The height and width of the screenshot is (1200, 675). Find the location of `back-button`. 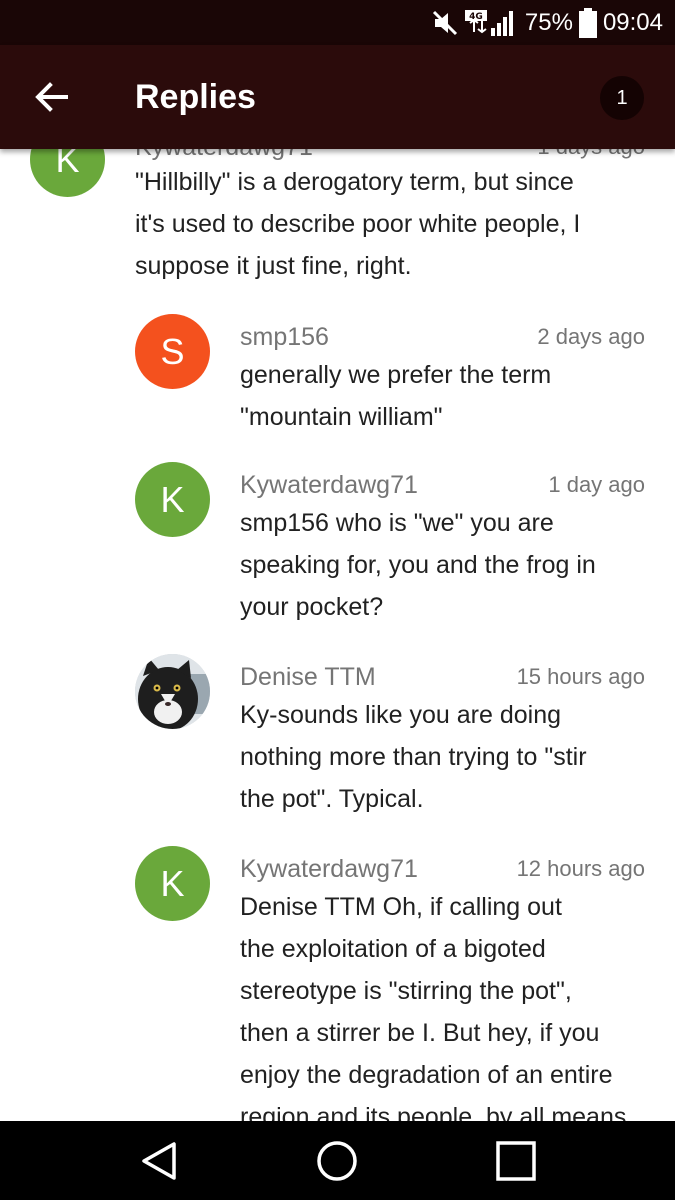

back-button is located at coordinates (52, 97).